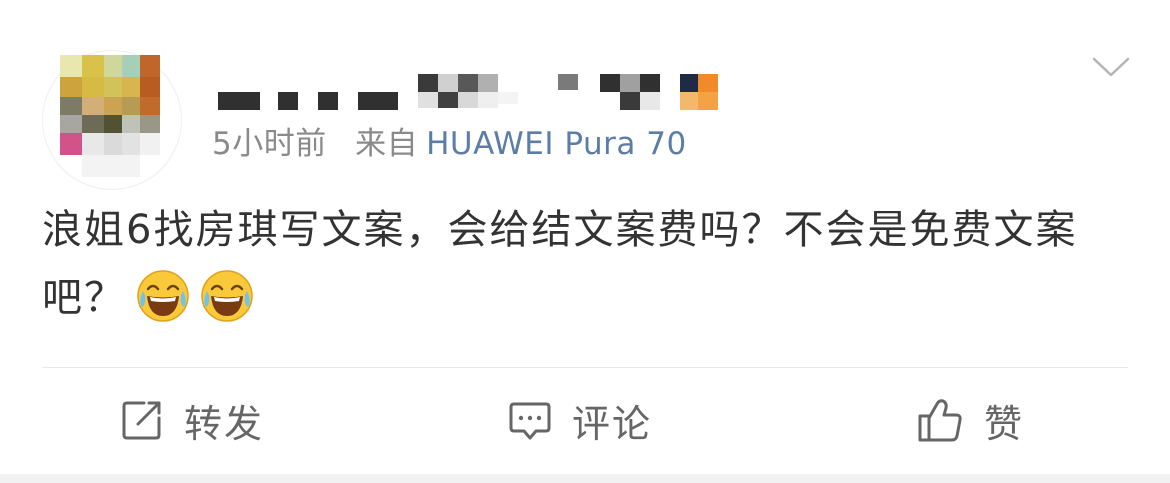 This screenshot has width=1170, height=483. I want to click on post-time: 5小时前, so click(269, 144).